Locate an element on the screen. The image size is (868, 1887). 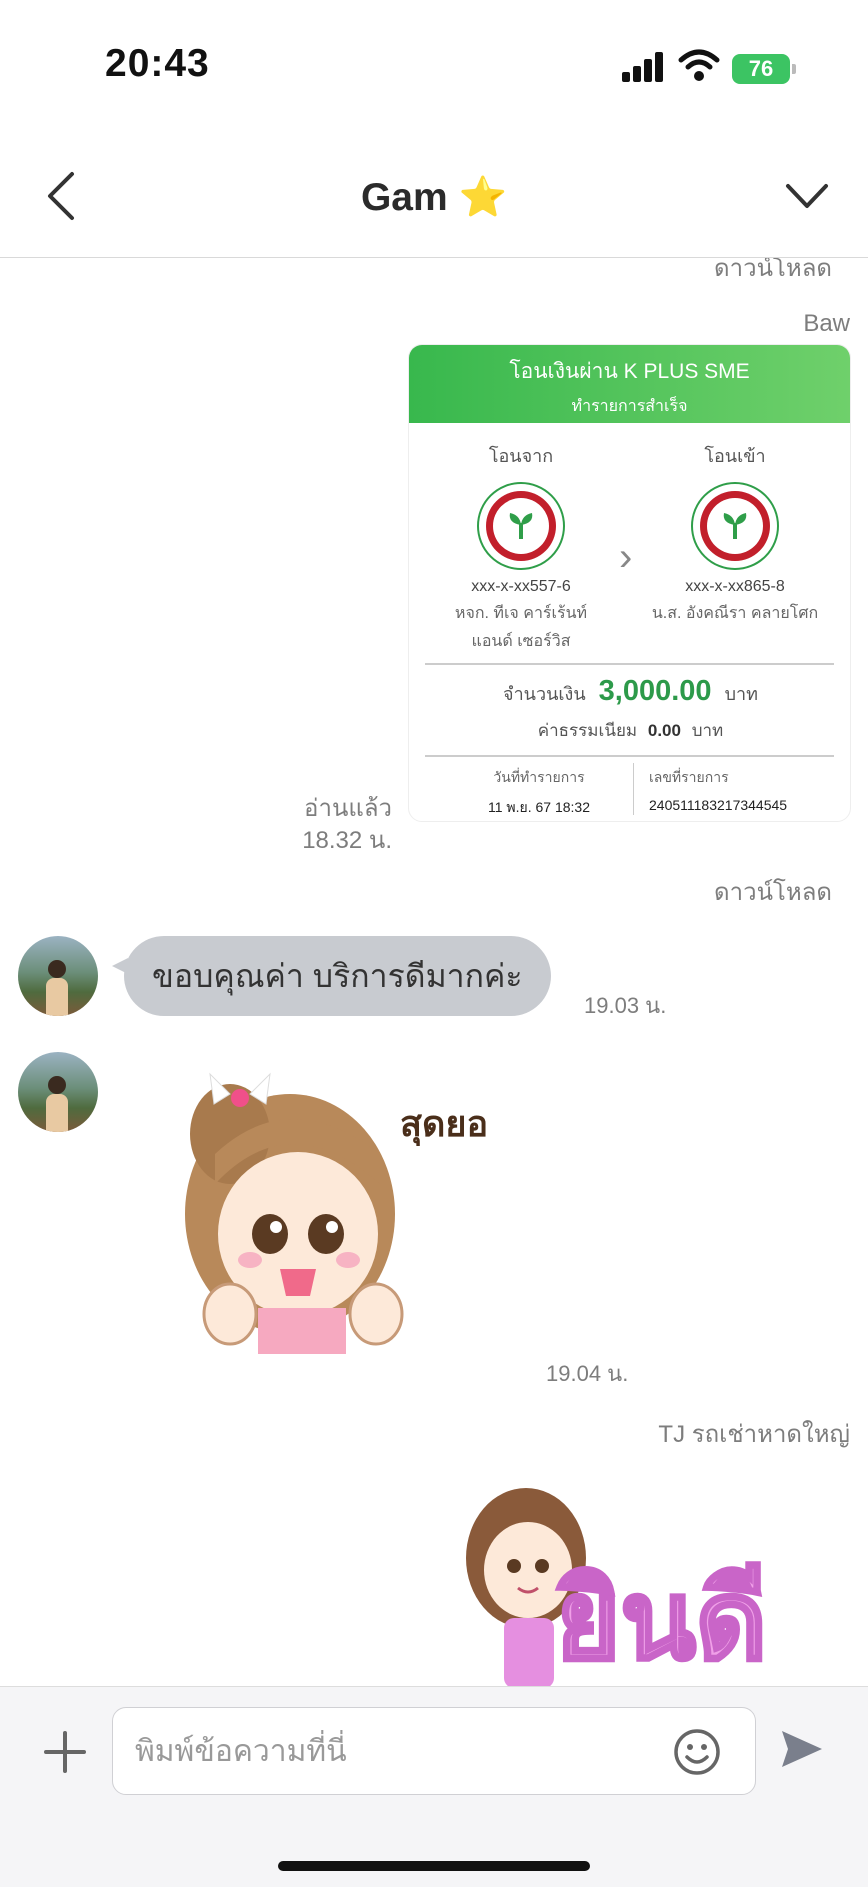
to-label: โอนเข้า is located at coordinates (735, 456).